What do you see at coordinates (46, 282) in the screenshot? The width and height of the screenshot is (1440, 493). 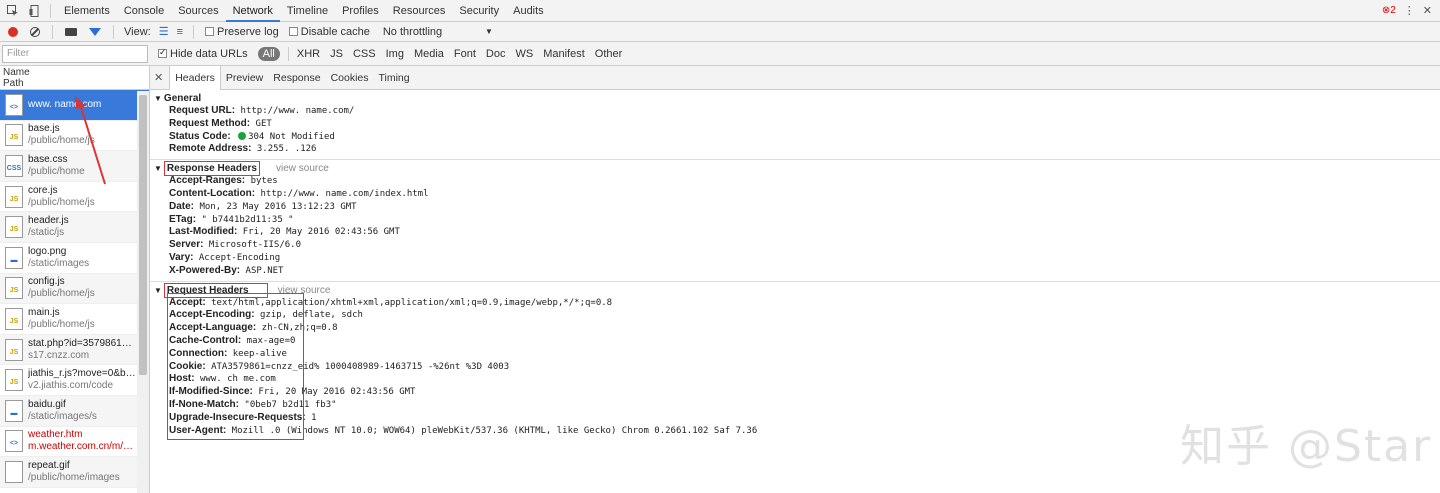 I see `request-name: config.js` at bounding box center [46, 282].